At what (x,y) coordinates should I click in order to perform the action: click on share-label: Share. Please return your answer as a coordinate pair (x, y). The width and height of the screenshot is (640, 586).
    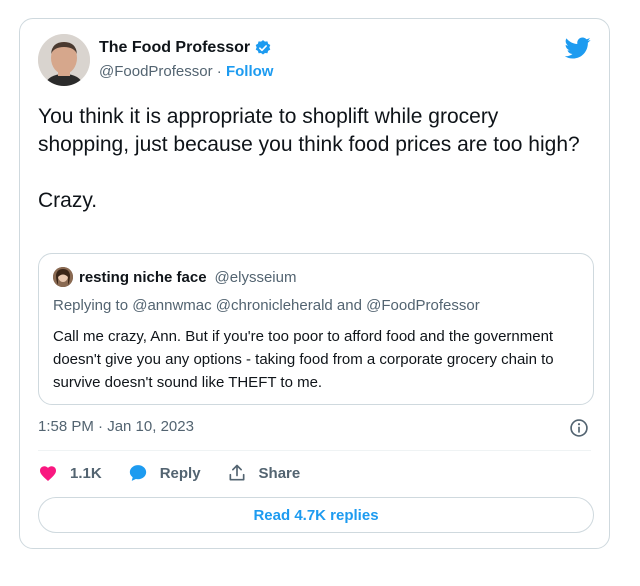
    Looking at the image, I should click on (279, 473).